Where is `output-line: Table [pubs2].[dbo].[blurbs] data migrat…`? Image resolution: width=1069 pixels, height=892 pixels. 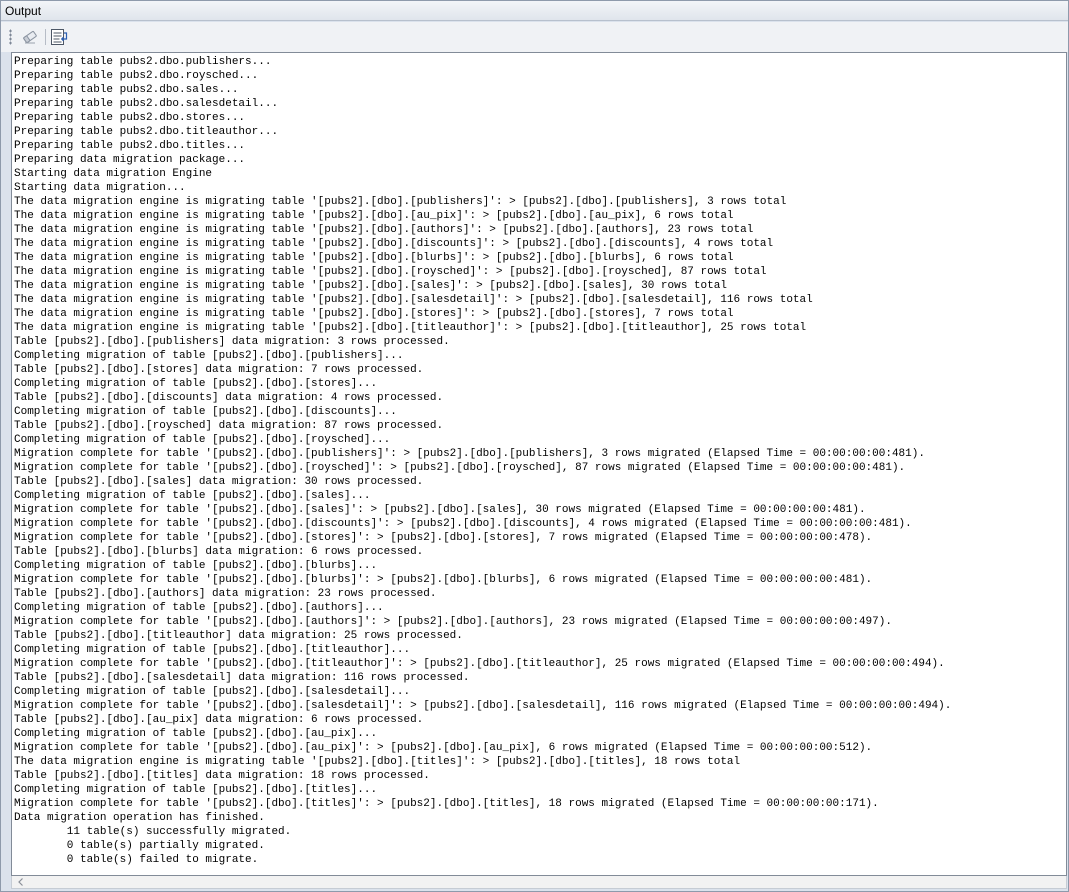
output-line: Table [pubs2].[dbo].[blurbs] data migrat… is located at coordinates (219, 552).